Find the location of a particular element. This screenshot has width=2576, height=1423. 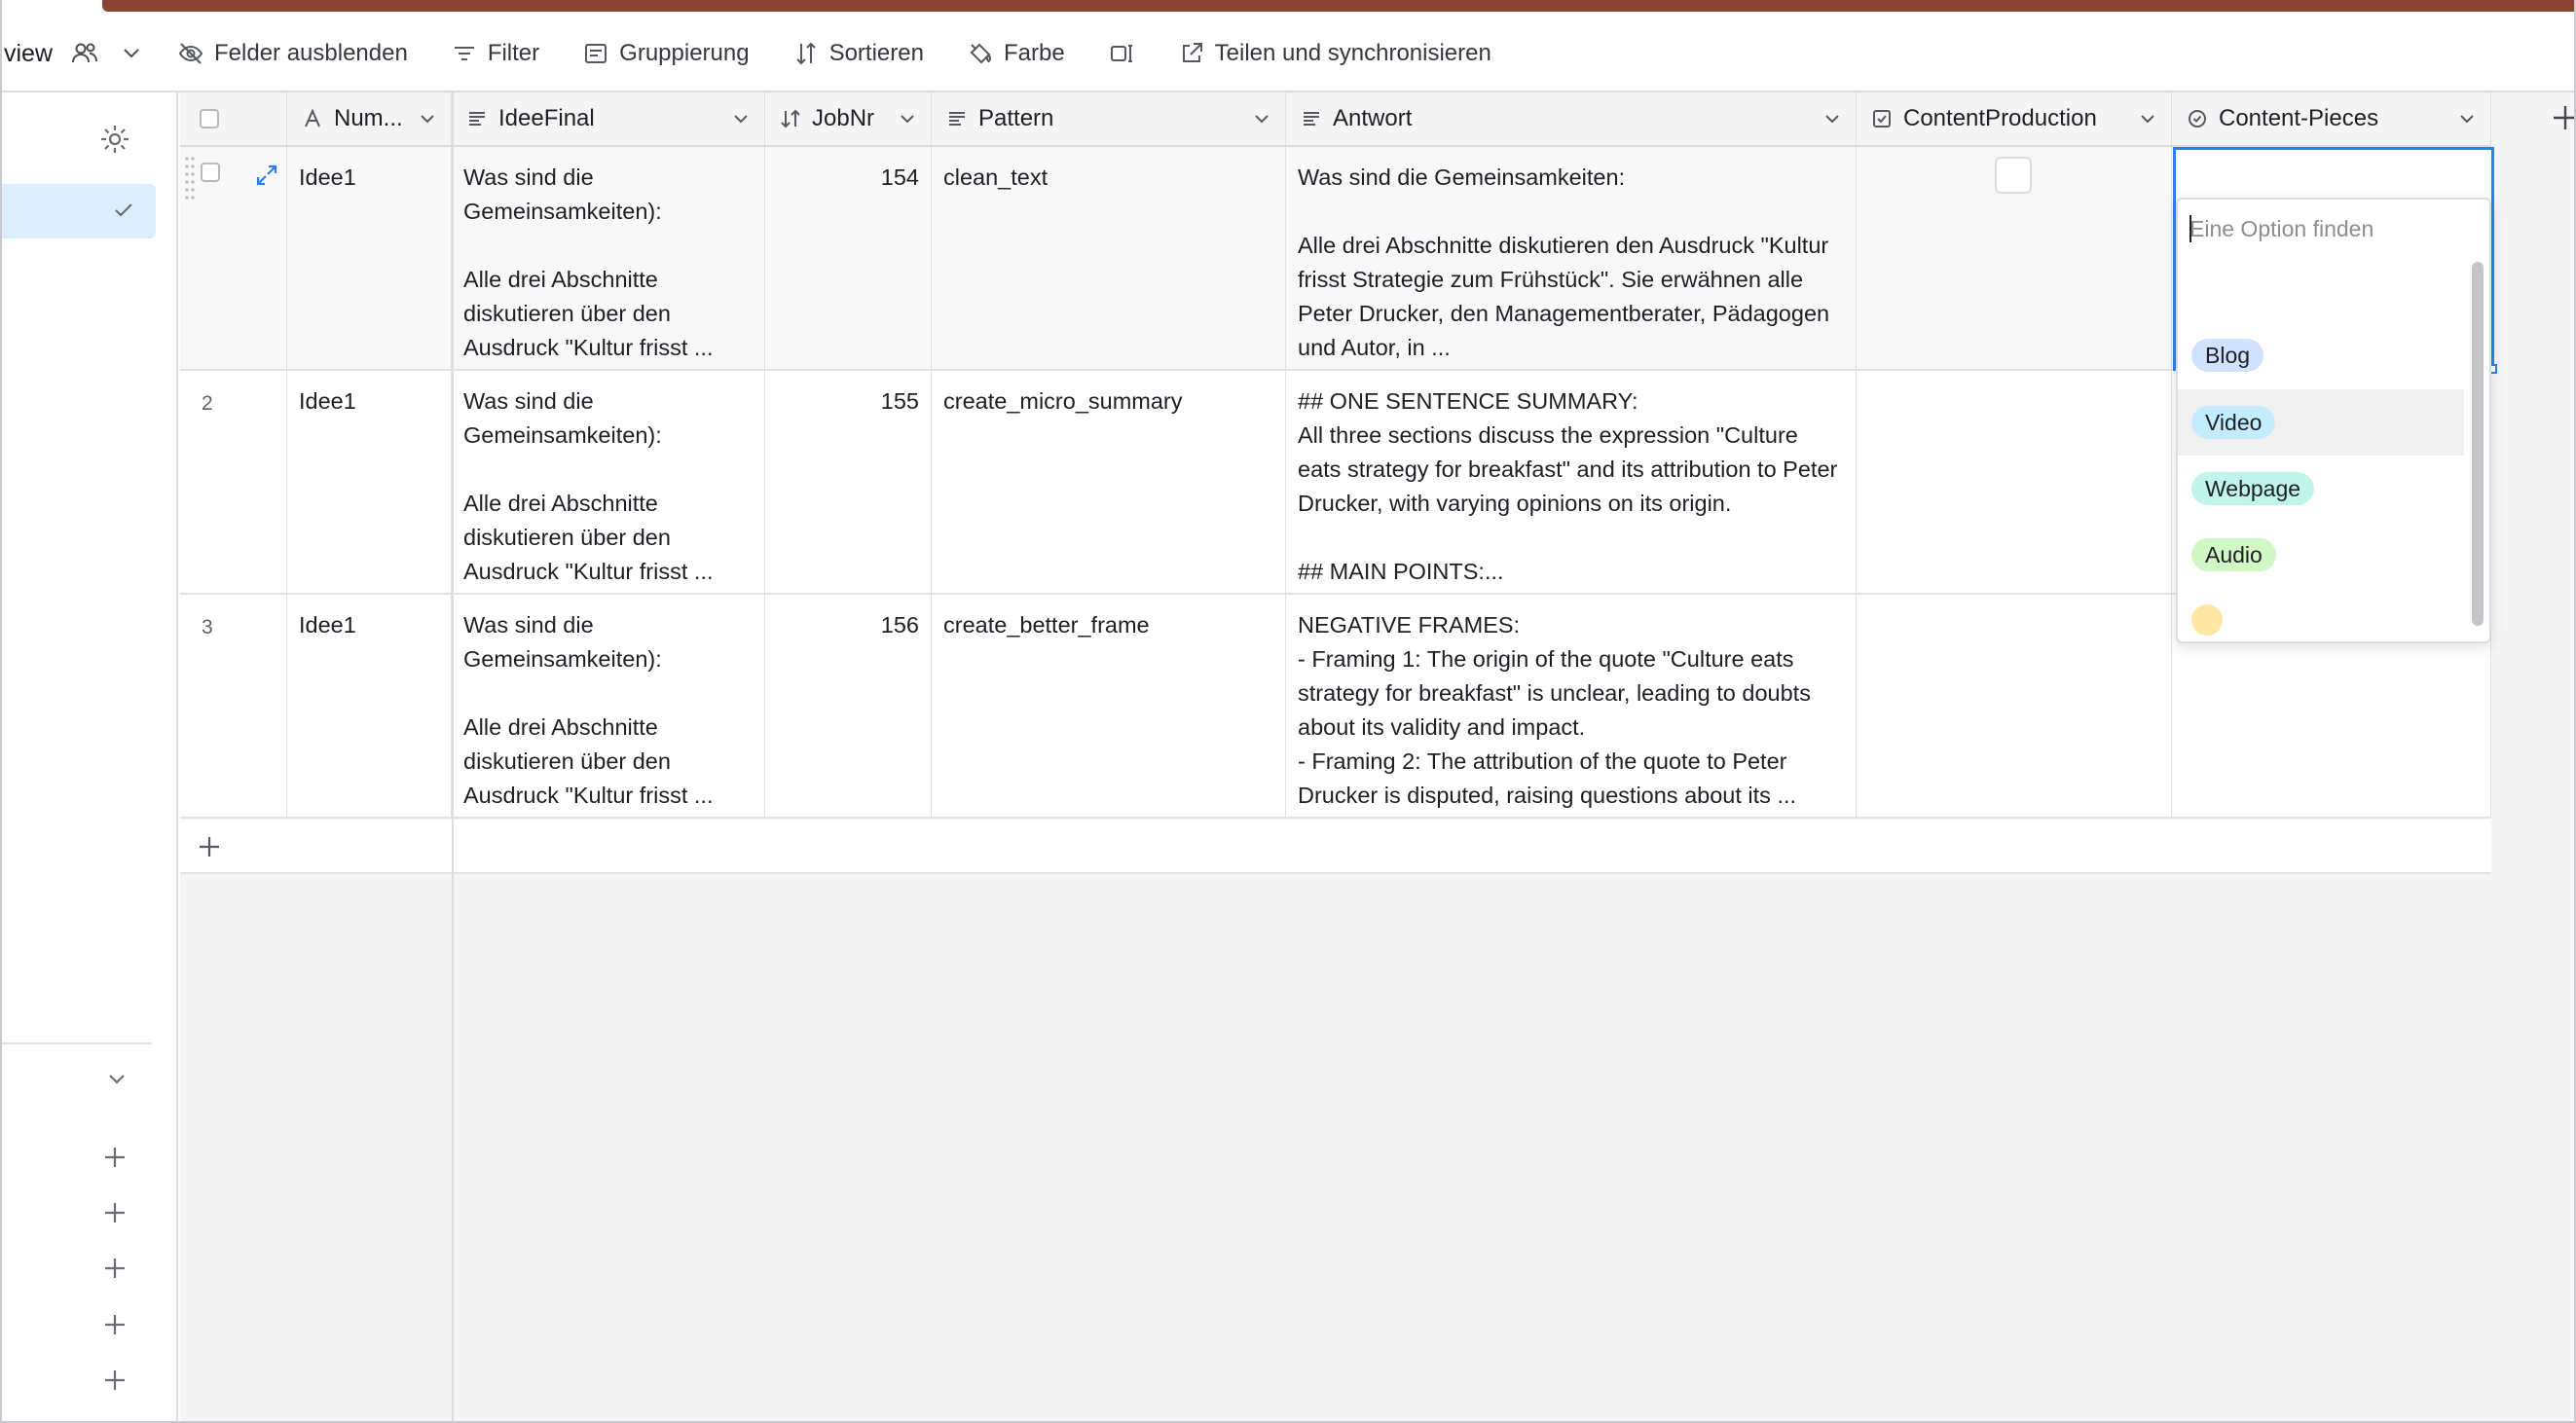

column-header-label: ContentProduction is located at coordinates (2000, 118).